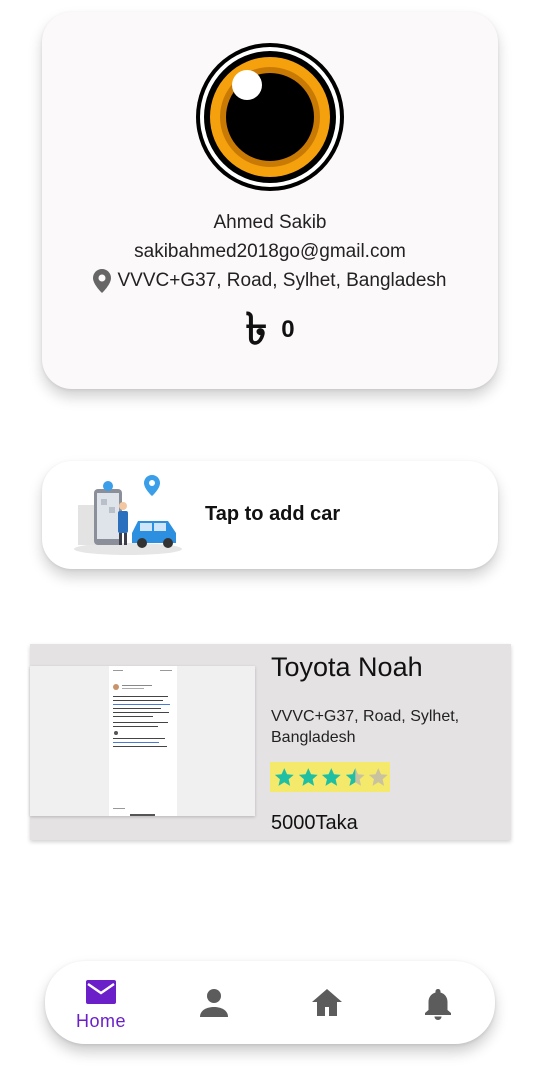 The image size is (534, 1079). What do you see at coordinates (128, 515) in the screenshot?
I see `car-location-illustration` at bounding box center [128, 515].